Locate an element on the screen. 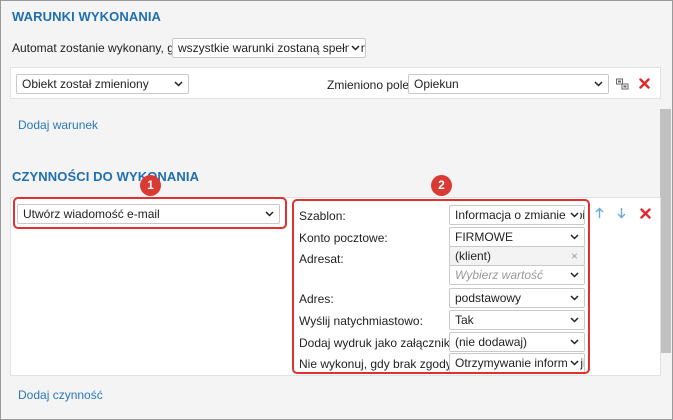 The width and height of the screenshot is (673, 420). automat-condition-value: wszystkie warunki zostaną spełnione is located at coordinates (272, 48).